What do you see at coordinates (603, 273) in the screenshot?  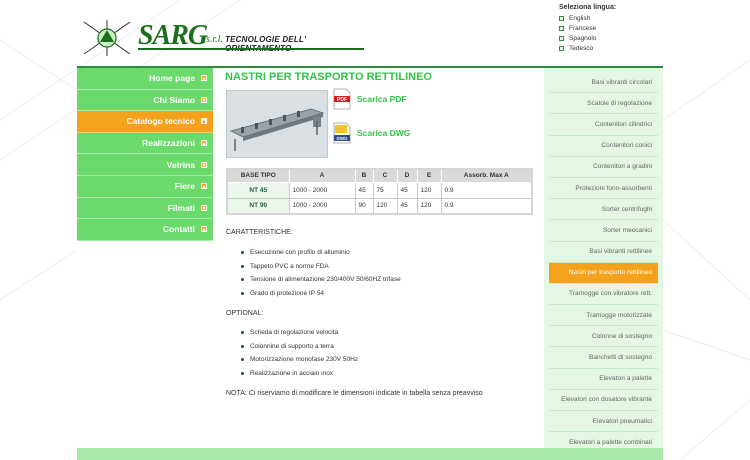 I see `sidebar-item-nastri-per-trasporto-rettilineo: Nastri per trasporto rettilineo` at bounding box center [603, 273].